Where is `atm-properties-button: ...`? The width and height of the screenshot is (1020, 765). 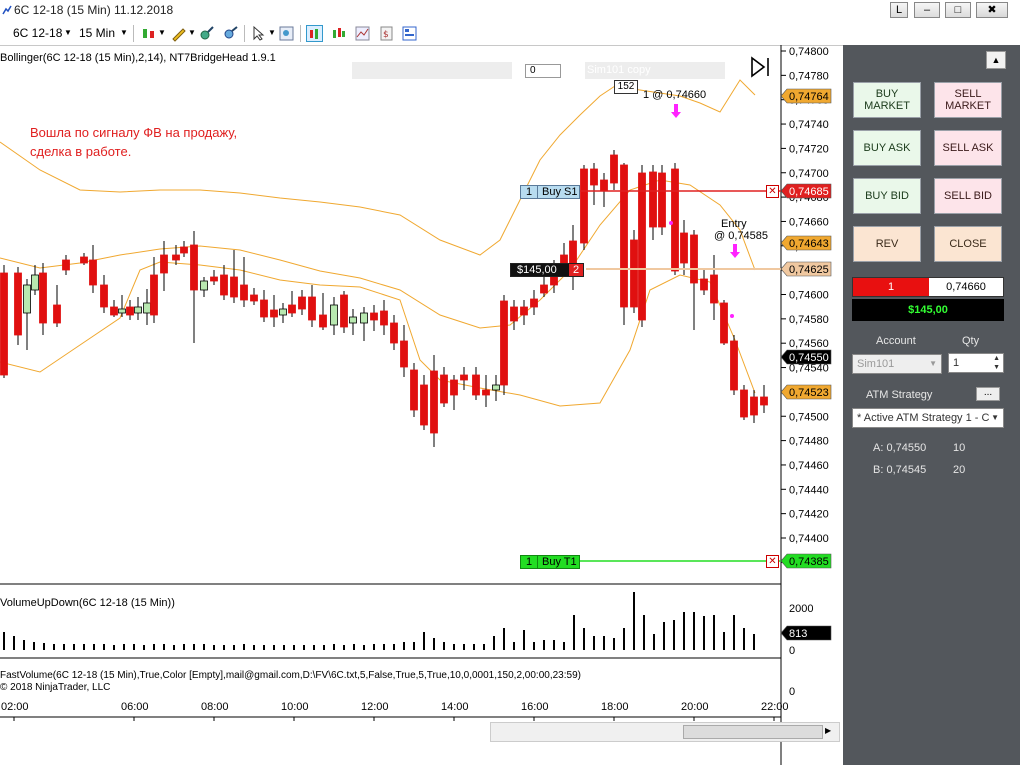
atm-properties-button: ... is located at coordinates (988, 394).